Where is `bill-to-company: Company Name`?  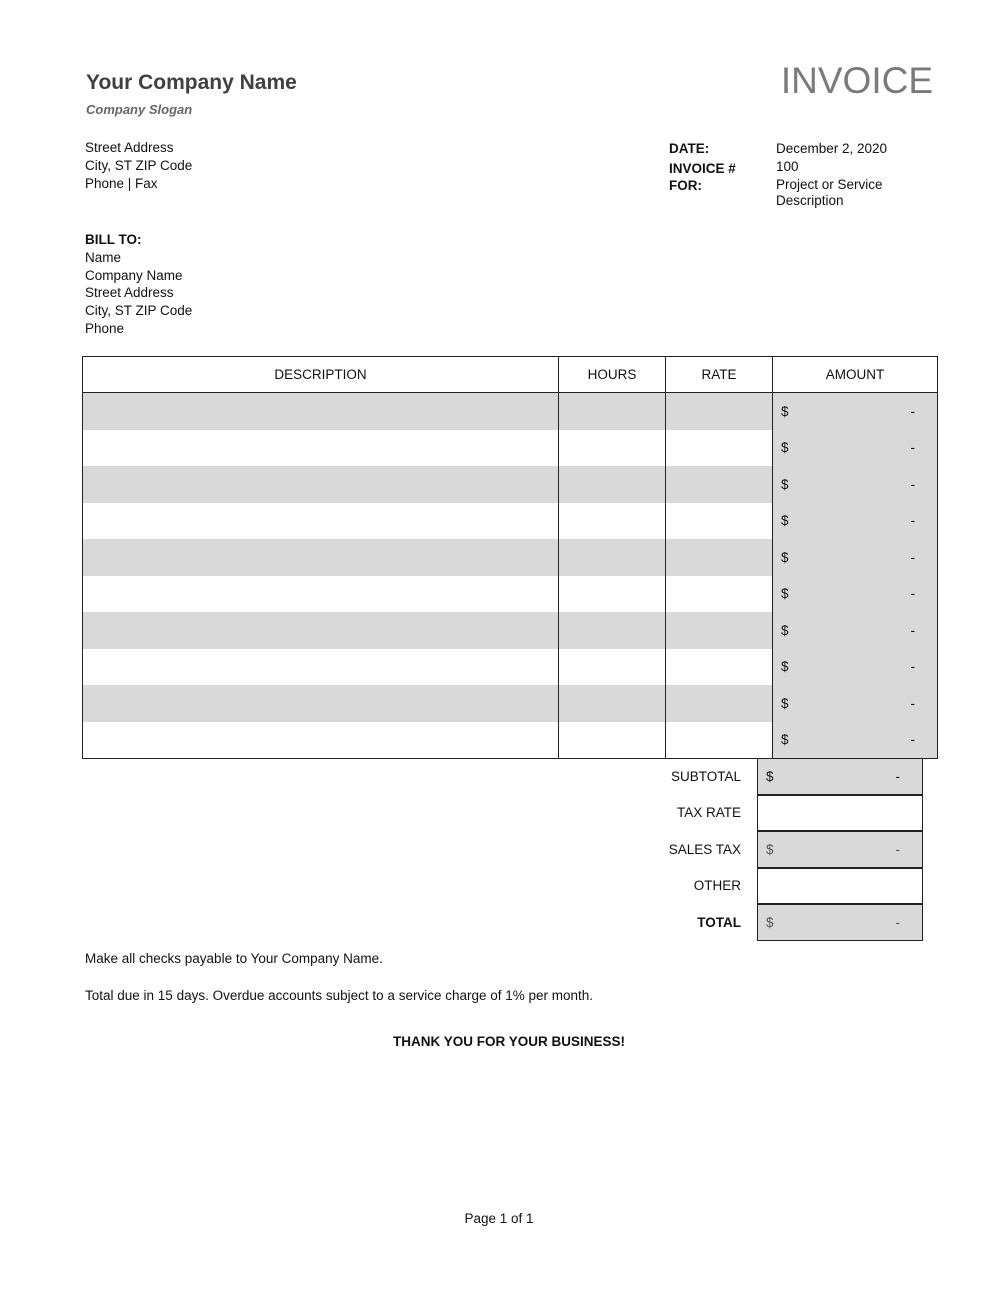
bill-to-company: Company Name is located at coordinates (138, 276).